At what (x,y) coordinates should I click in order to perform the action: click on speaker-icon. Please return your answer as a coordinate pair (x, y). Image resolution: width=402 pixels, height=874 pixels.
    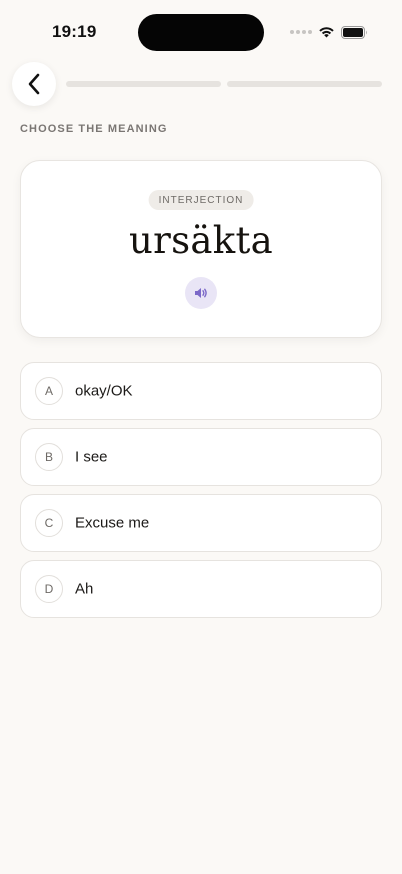
    Looking at the image, I should click on (201, 293).